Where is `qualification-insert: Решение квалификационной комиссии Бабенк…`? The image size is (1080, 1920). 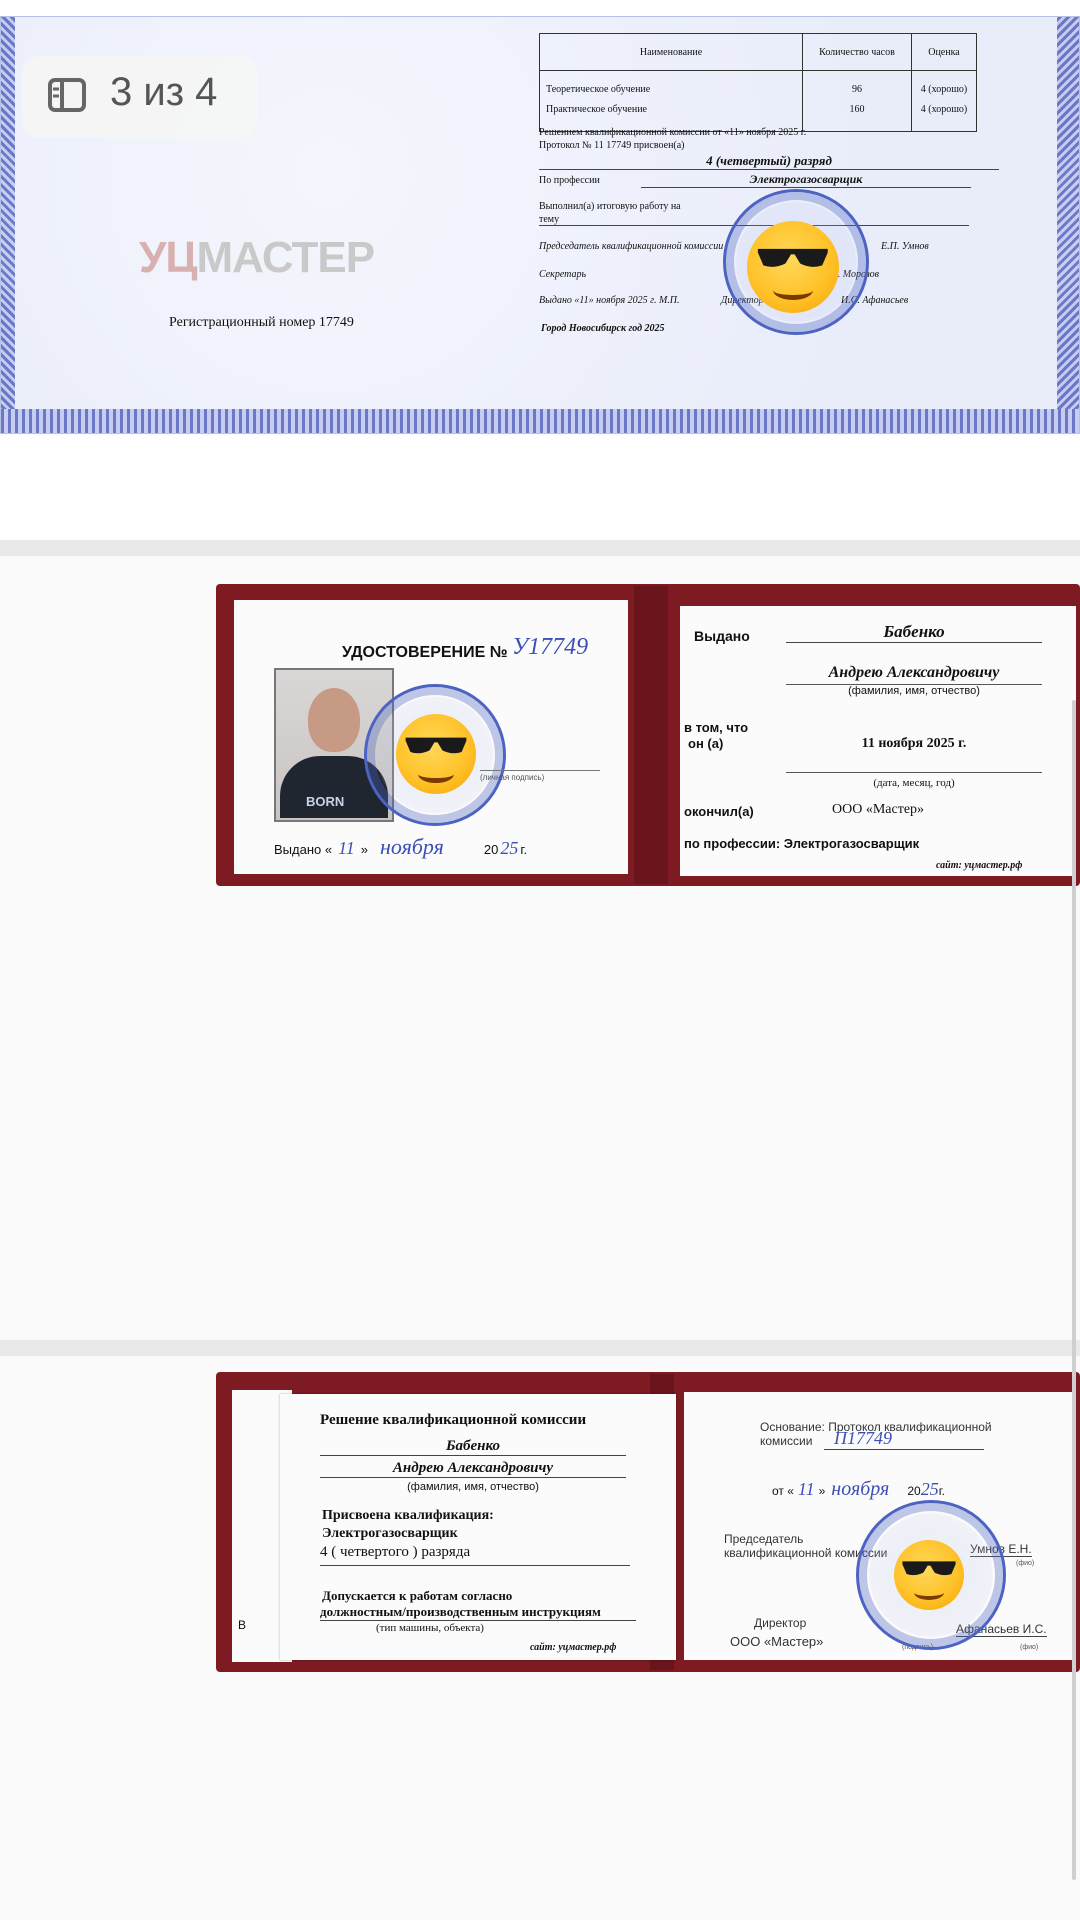
qualification-insert: Решение квалификационной комиссии Бабенк… is located at coordinates (478, 1527).